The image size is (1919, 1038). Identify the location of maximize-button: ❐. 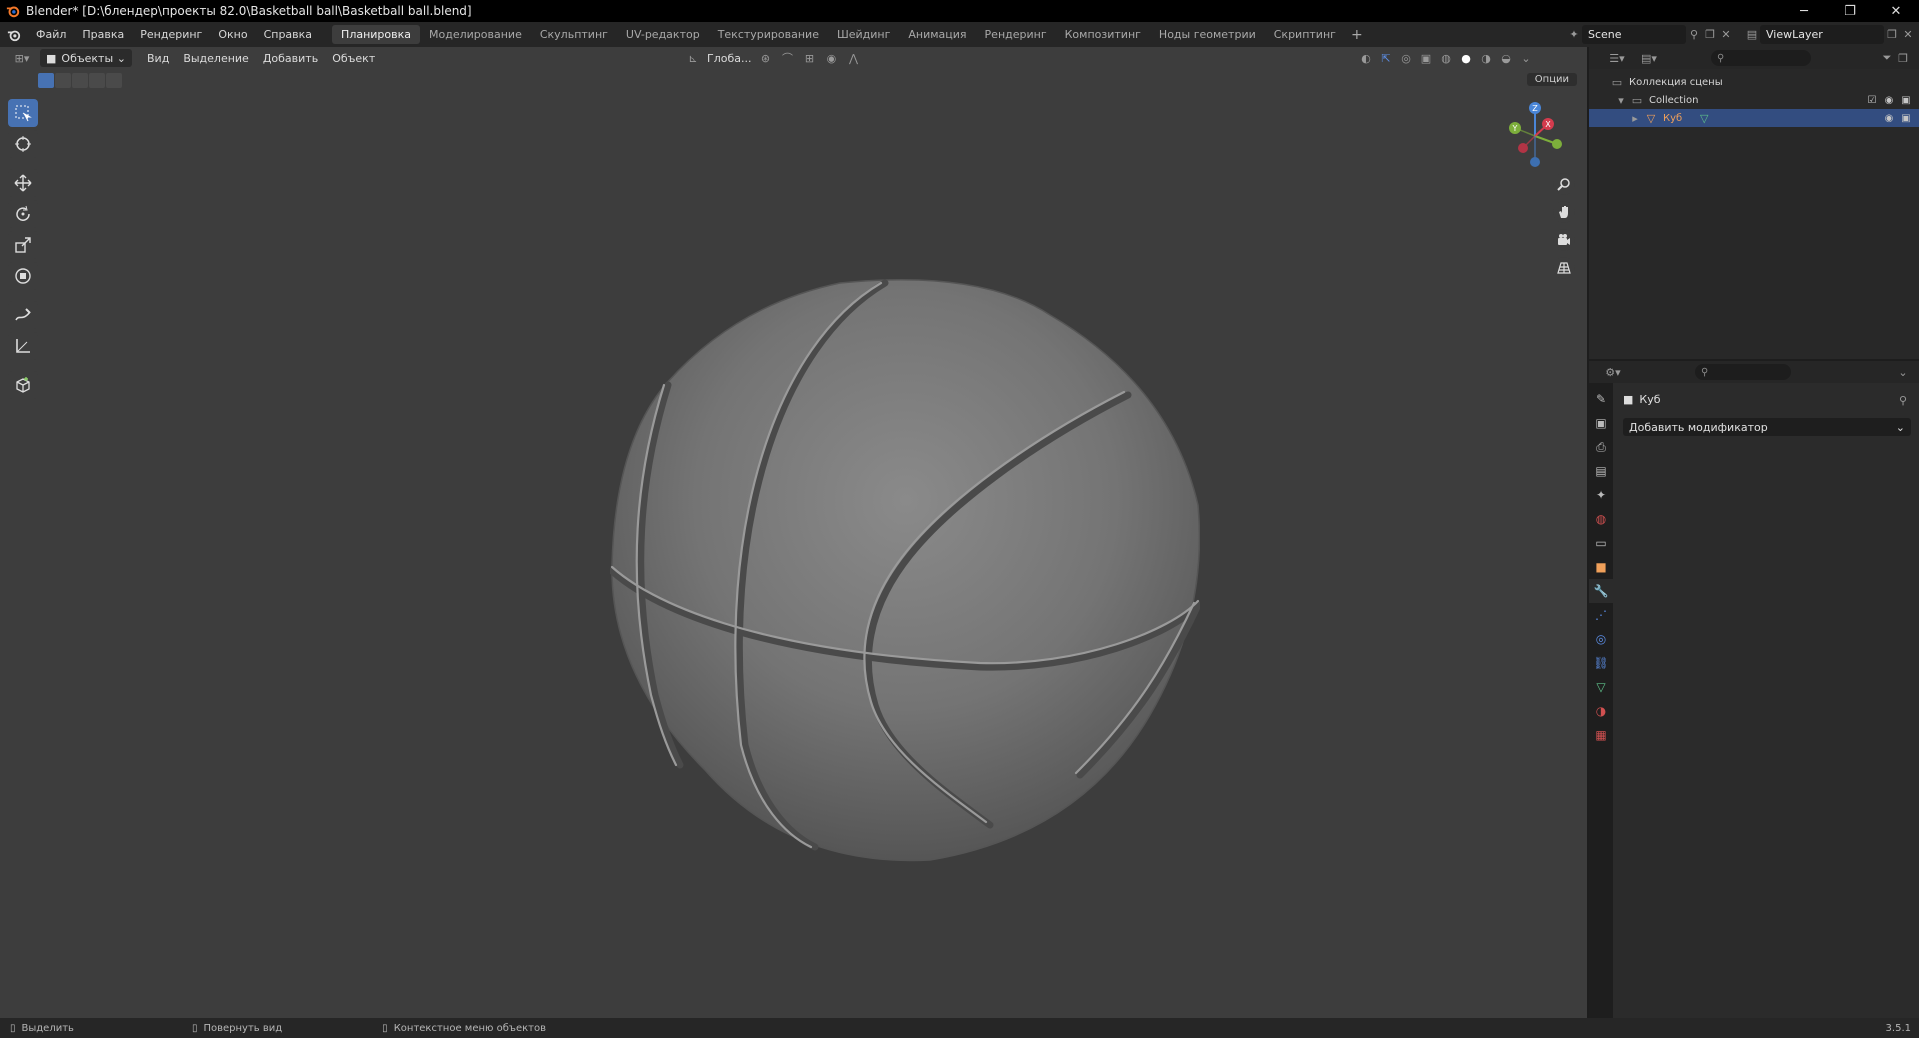
(1850, 11).